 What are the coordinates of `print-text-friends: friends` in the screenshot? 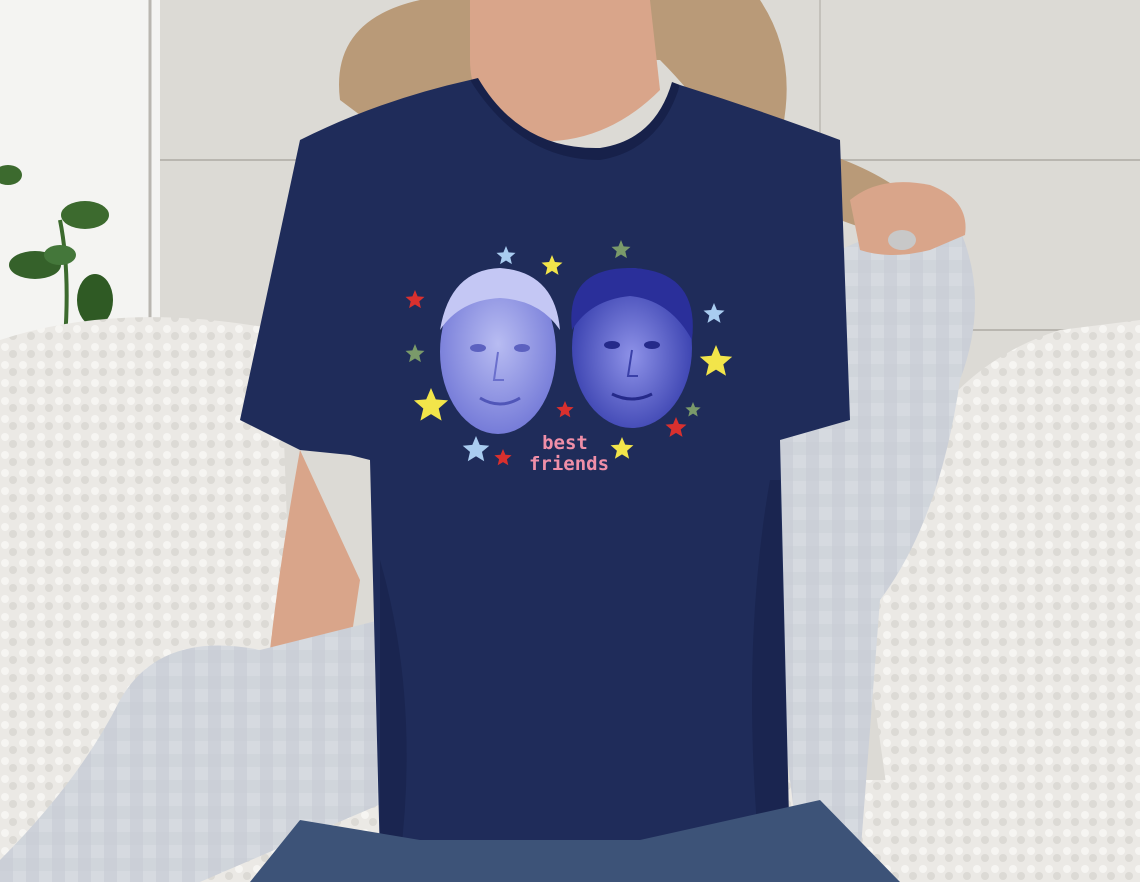 It's located at (569, 464).